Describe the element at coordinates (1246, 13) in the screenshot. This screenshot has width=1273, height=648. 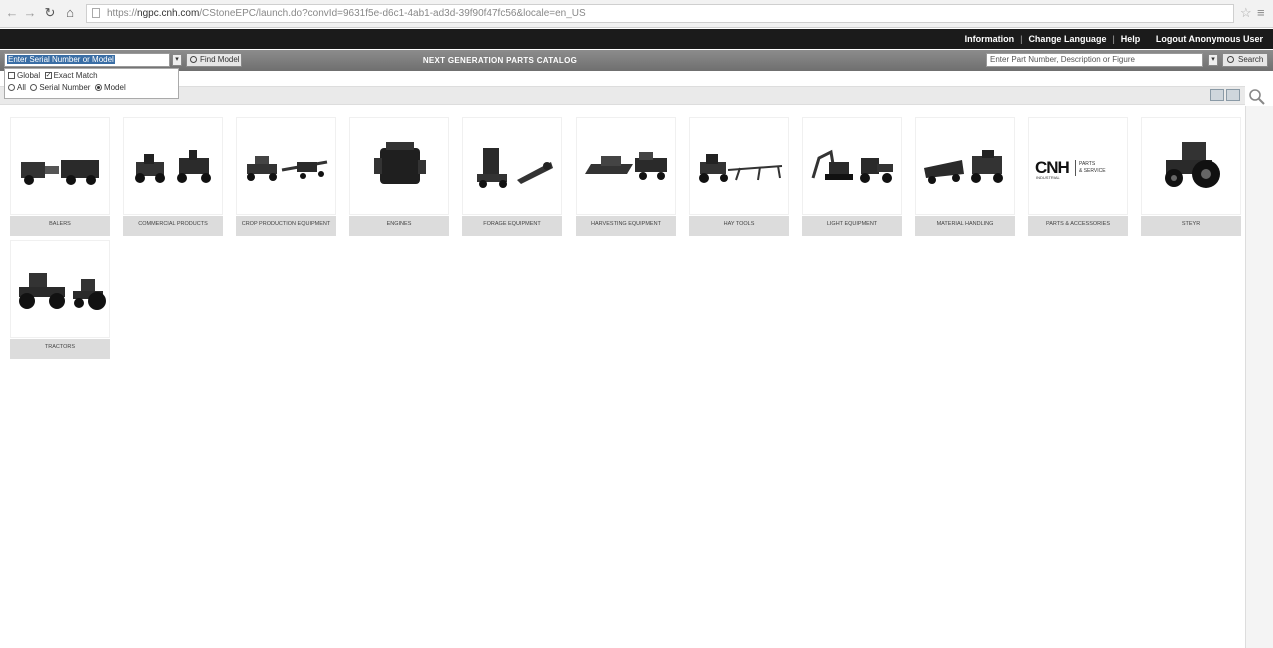
I see `bookmark-star-icon: ☆` at that location.